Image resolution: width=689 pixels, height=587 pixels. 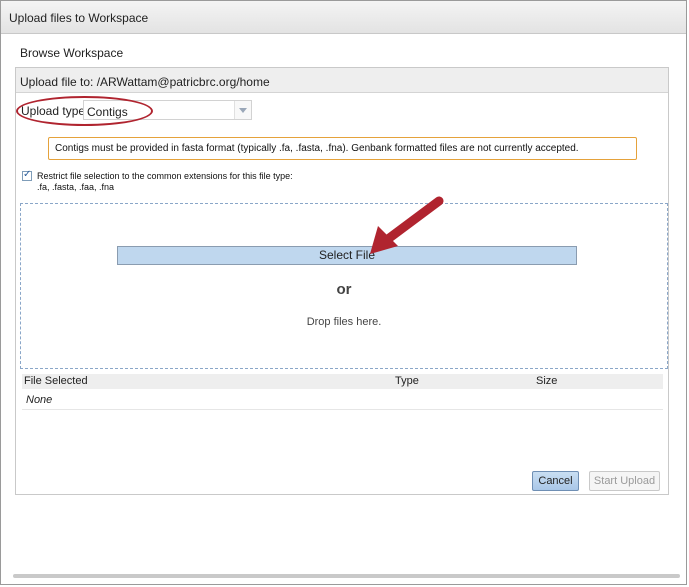 I want to click on or-separator: or, so click(x=344, y=289).